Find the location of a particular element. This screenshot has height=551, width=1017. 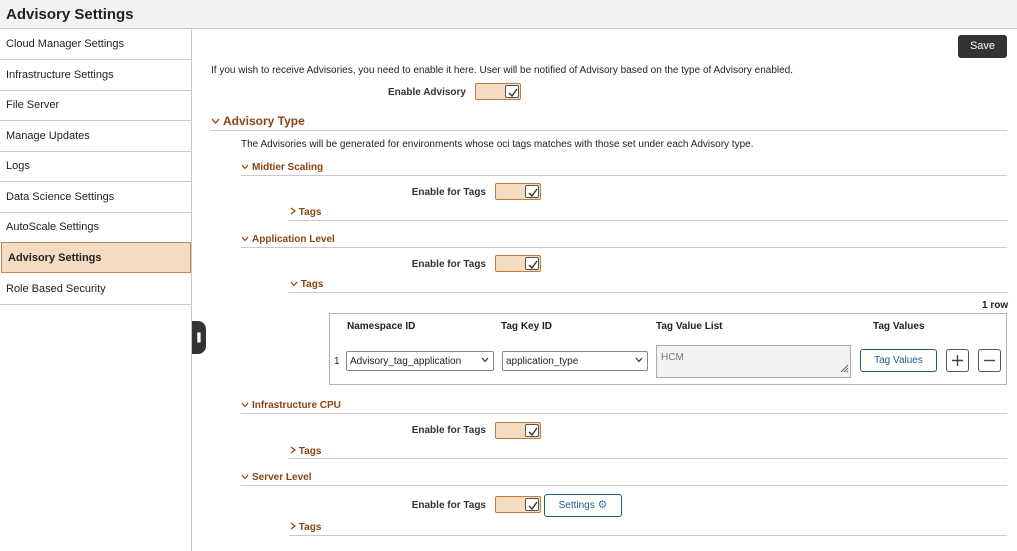

sidebar-item-advisory-settings: Advisory Settings is located at coordinates (96, 257).